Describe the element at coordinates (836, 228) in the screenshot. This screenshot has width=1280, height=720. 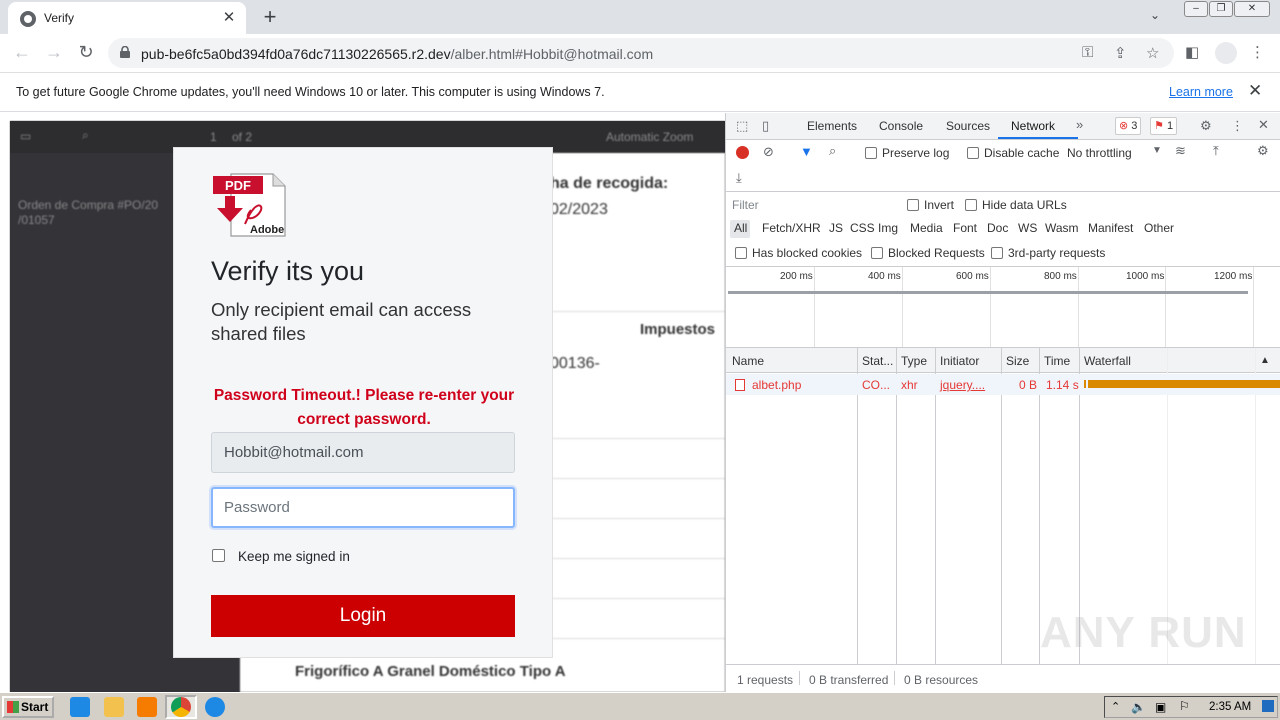
I see `filter-type-js: JS` at that location.